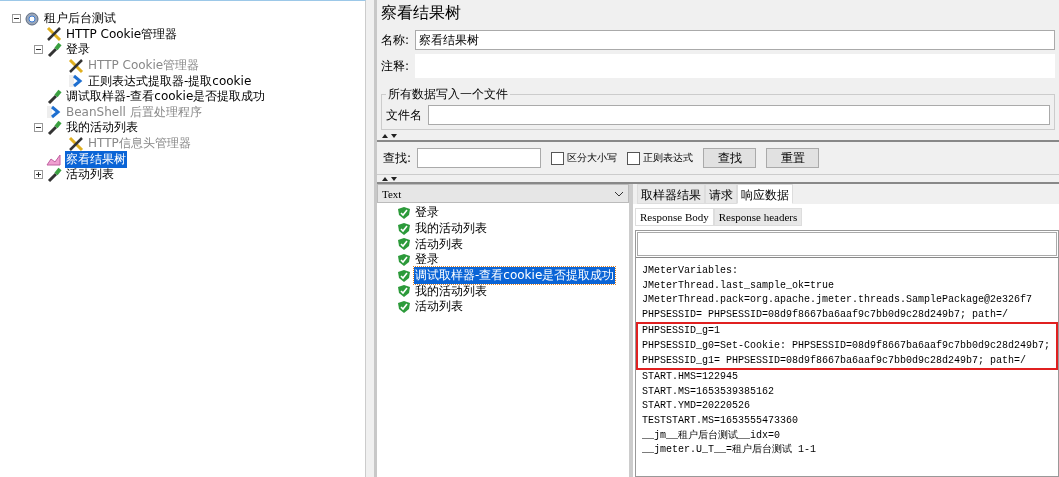 Image resolution: width=1059 pixels, height=477 pixels. Describe the element at coordinates (826, 314) in the screenshot. I see `response-line: PHPSESSID= PHPSESSID=08d9f8667ba6aaf9c7bb0d9c28d249b7; path=/` at that location.